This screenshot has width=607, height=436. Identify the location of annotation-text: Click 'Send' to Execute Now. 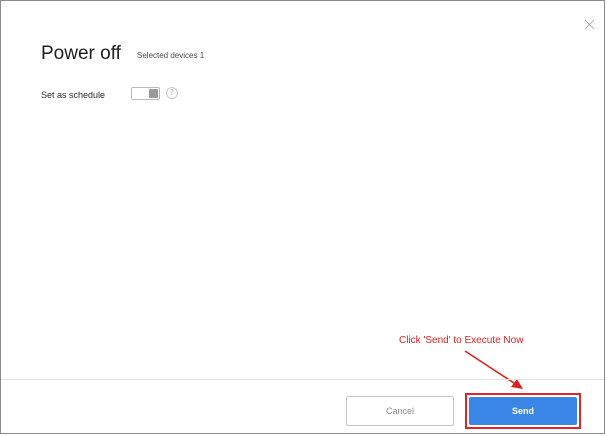
(461, 340).